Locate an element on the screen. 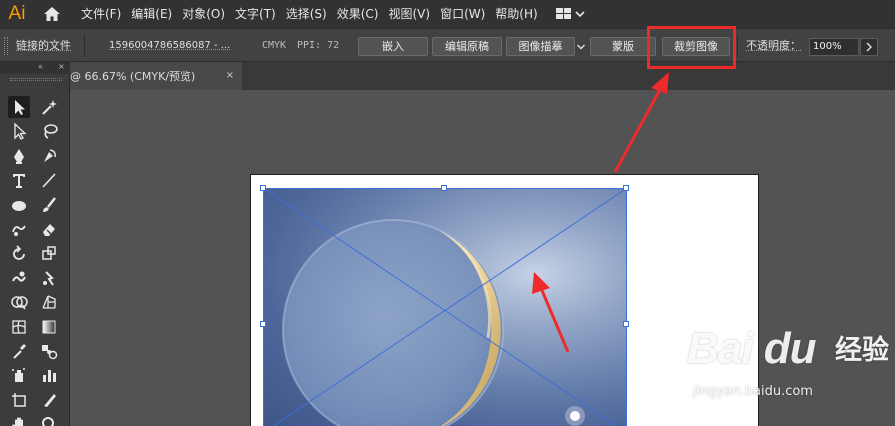  watermark-url: jingyan.baidu.com is located at coordinates (753, 391).